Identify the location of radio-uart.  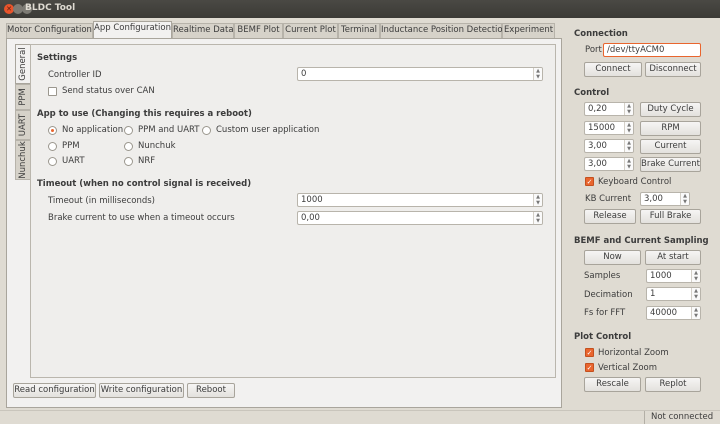
(52, 161).